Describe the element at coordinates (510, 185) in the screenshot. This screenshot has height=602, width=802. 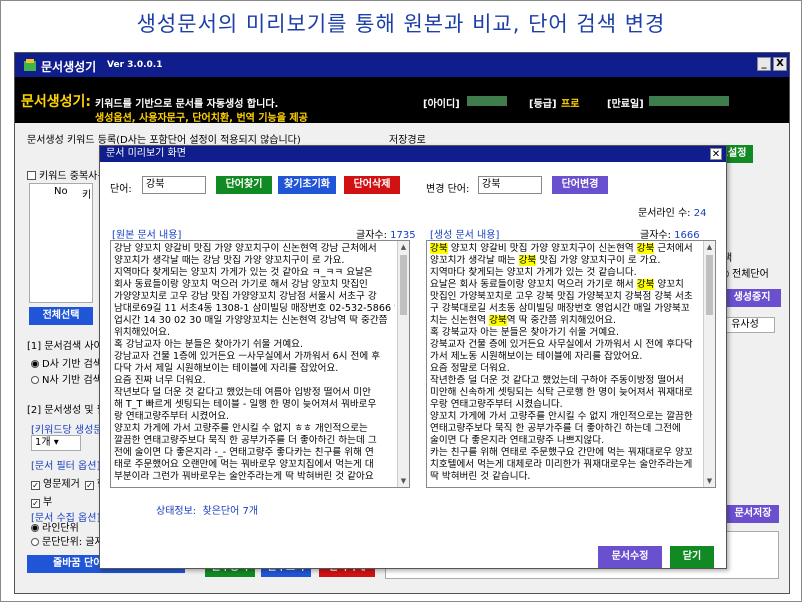
I see `change-word-input: 강북` at that location.